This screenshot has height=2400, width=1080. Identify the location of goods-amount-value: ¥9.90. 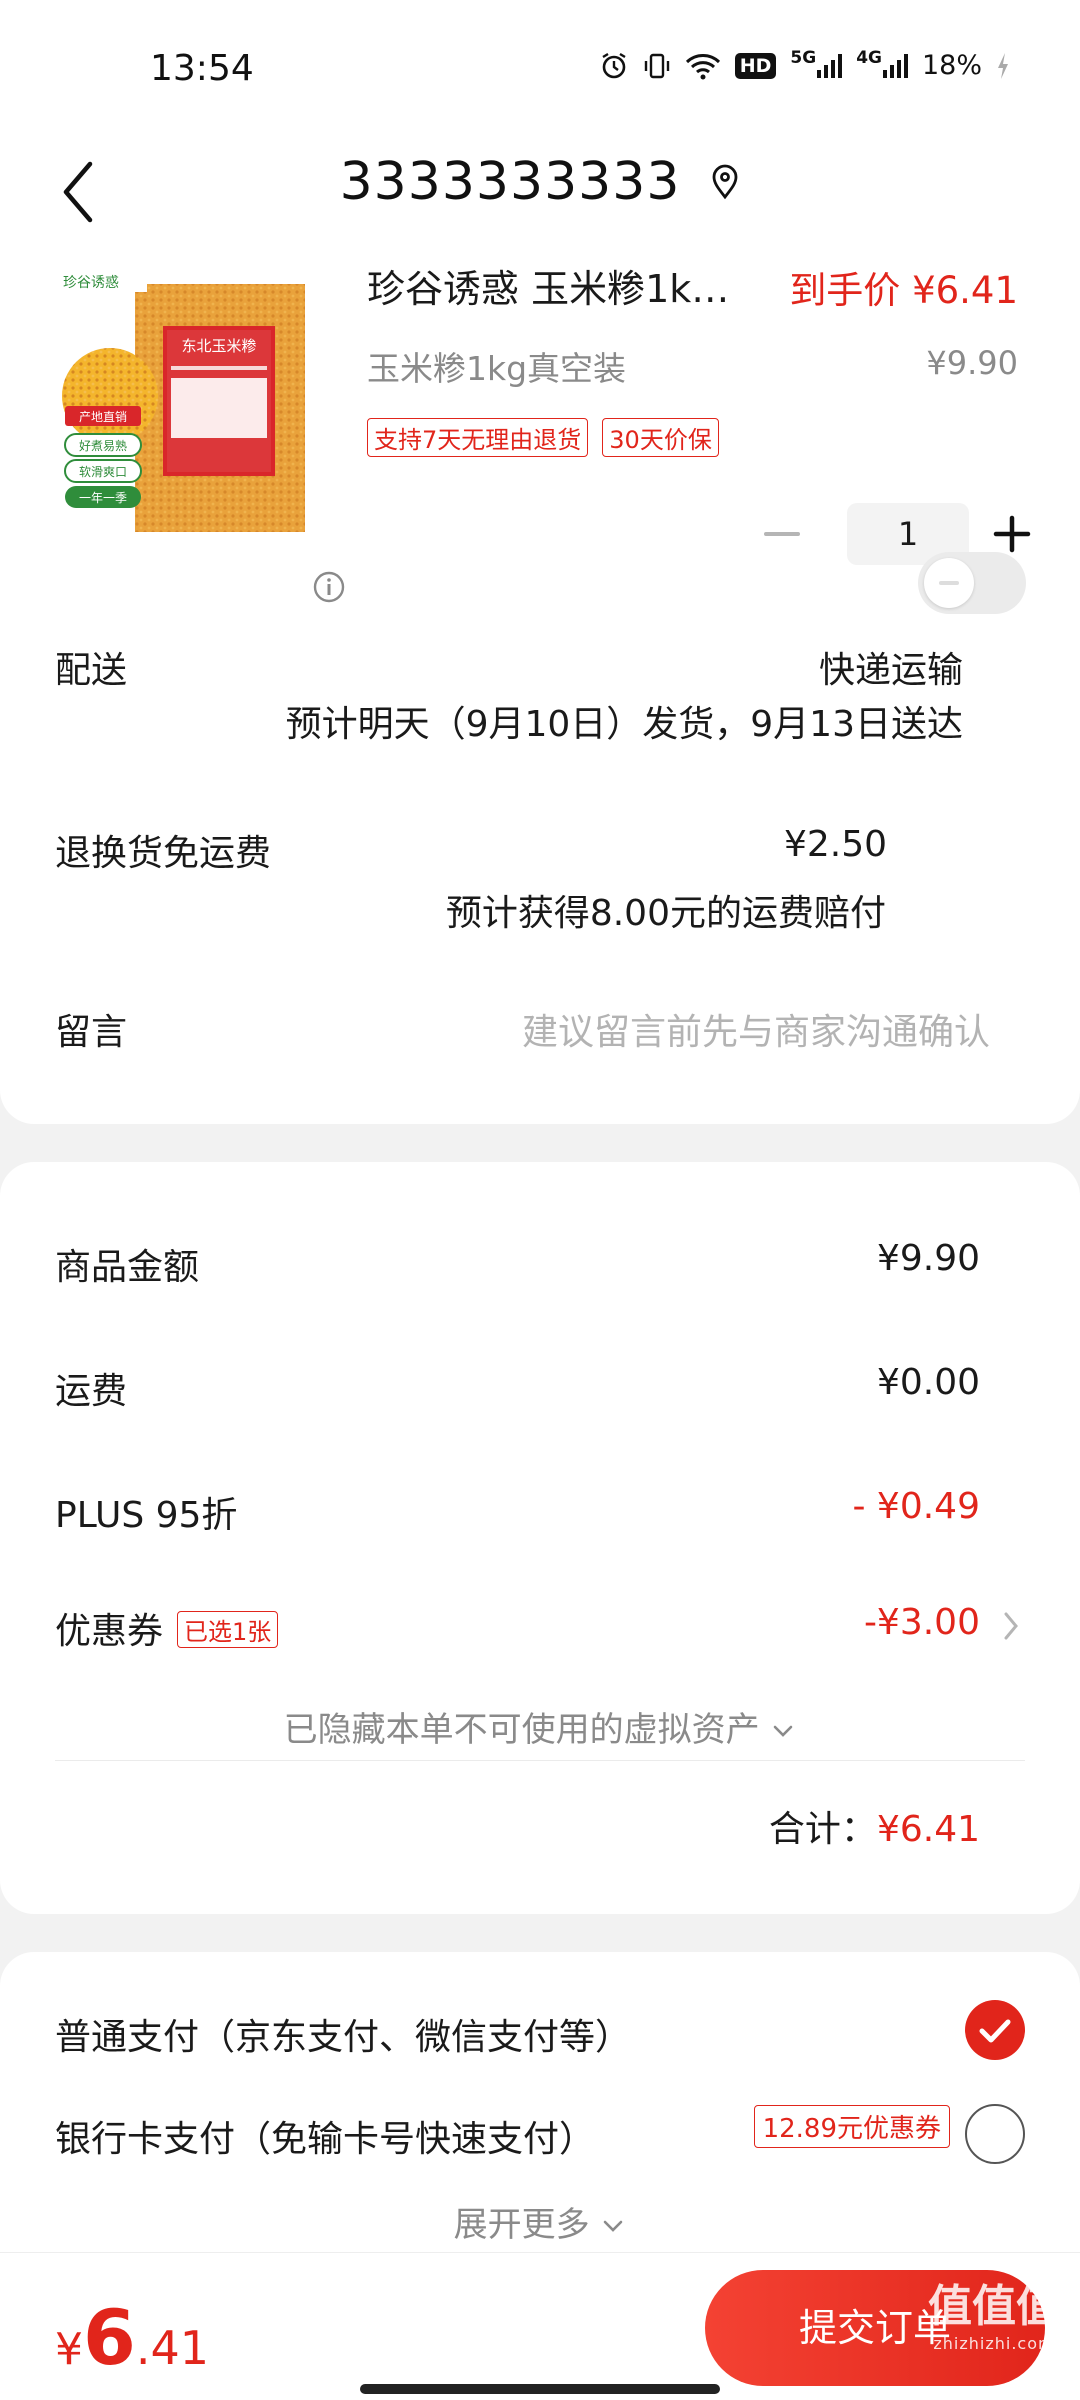
(928, 1258).